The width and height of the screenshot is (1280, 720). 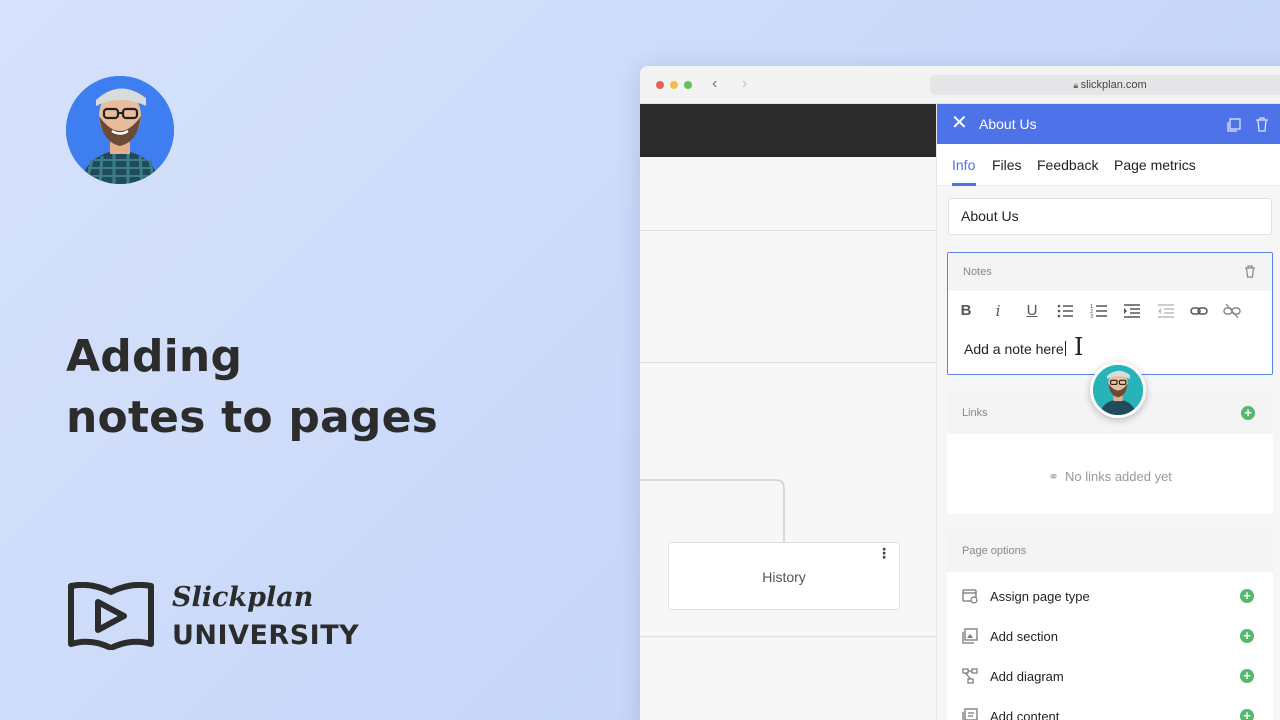 What do you see at coordinates (1027, 676) in the screenshot?
I see `option-label: Add diagram` at bounding box center [1027, 676].